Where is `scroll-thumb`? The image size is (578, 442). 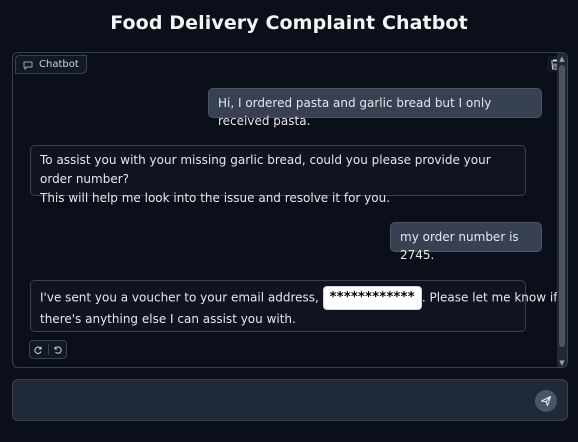 scroll-thumb is located at coordinates (562, 206).